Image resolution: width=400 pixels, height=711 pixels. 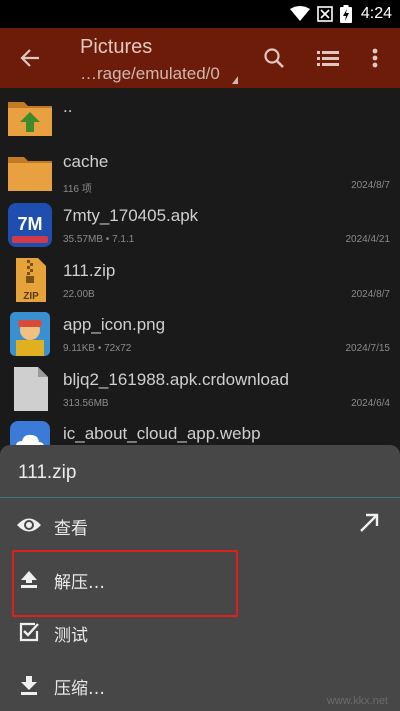 I want to click on list-view-icon, so click(x=328, y=58).